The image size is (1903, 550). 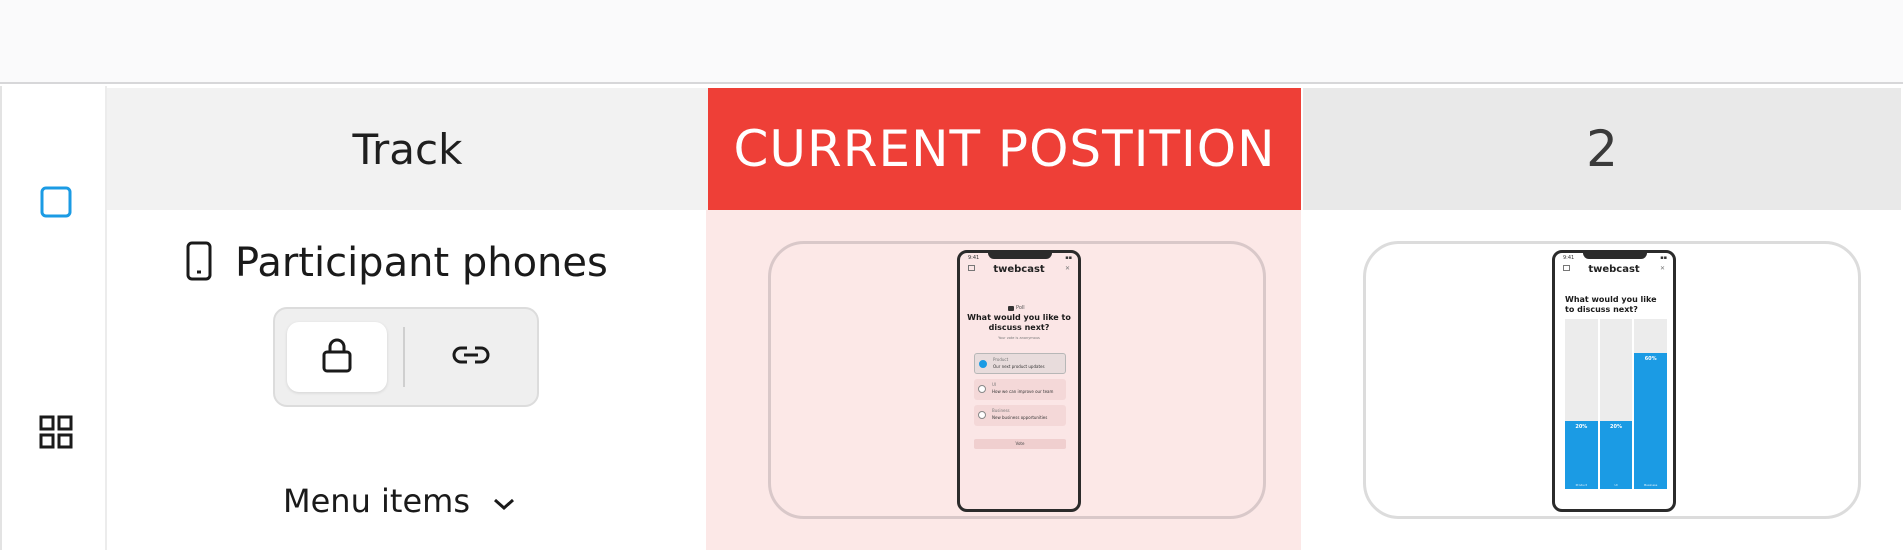 I want to click on menu-items-label: Menu items, so click(x=376, y=501).